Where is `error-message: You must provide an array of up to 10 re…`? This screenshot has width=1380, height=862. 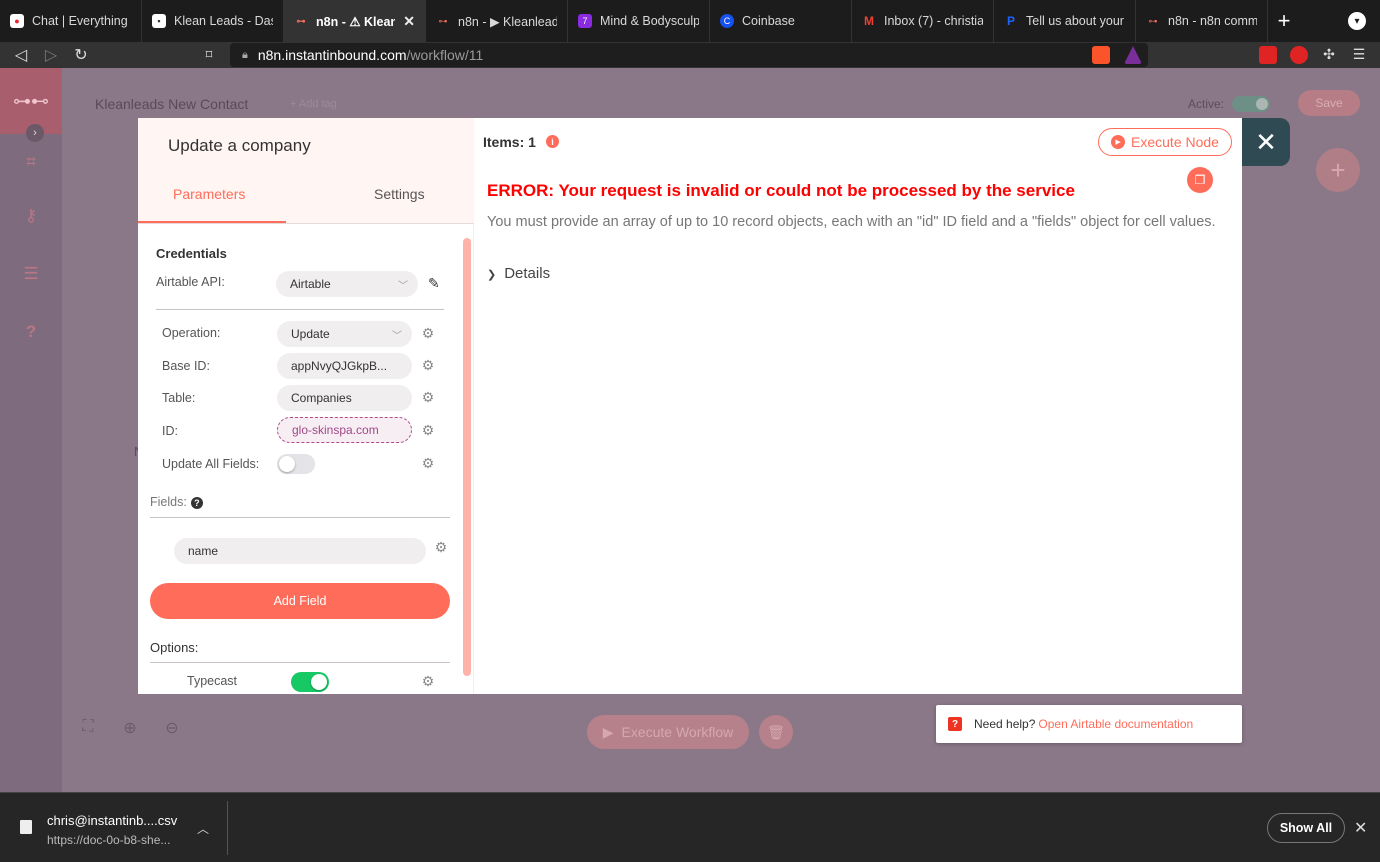 error-message: You must provide an array of up to 10 re… is located at coordinates (851, 222).